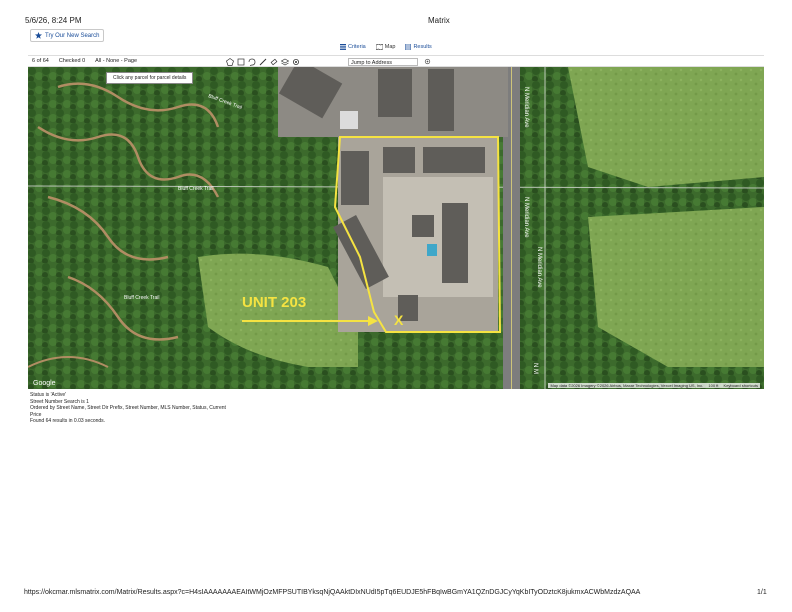 This screenshot has width=792, height=612. Describe the element at coordinates (72, 35) in the screenshot. I see `try-new-search-label: Try Our New Search` at that location.